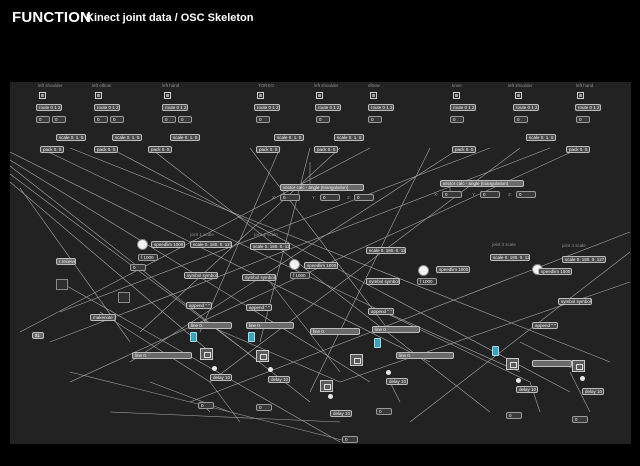  I want to click on receive-object: r receive, so click(66, 261).